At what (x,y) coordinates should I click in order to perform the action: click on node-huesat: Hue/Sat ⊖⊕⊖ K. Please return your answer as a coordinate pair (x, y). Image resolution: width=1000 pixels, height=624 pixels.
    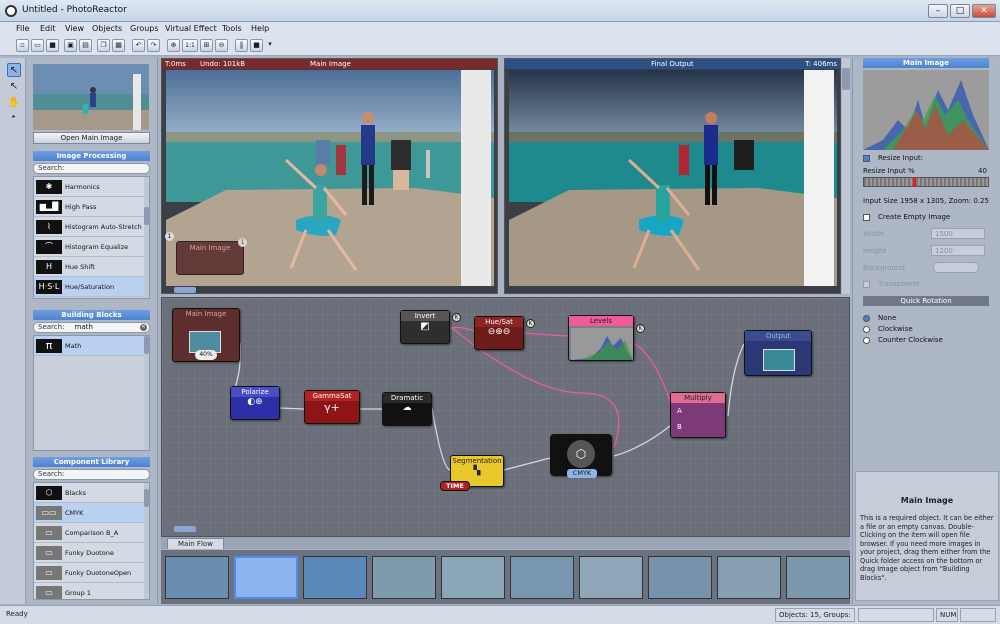
    Looking at the image, I should click on (504, 333).